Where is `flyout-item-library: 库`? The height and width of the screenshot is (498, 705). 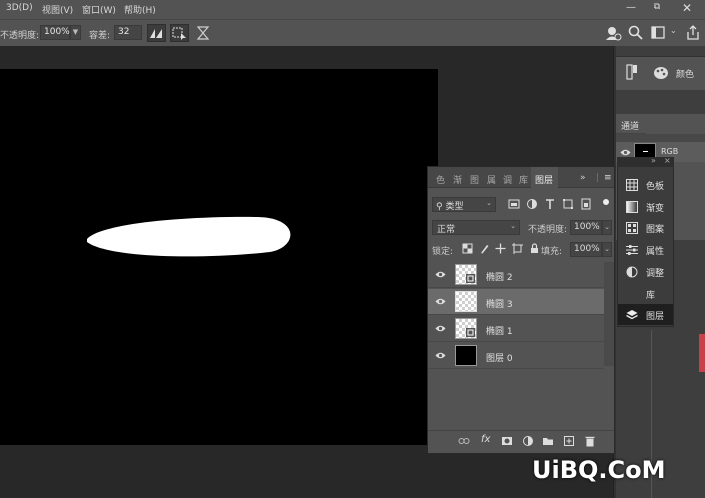 flyout-item-library: 库 is located at coordinates (645, 293).